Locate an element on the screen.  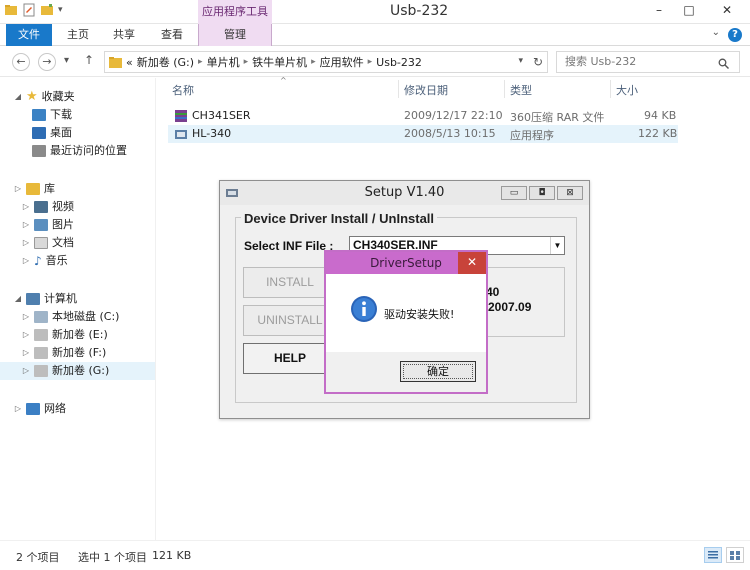
library-icon is located at coordinates (33, 189).